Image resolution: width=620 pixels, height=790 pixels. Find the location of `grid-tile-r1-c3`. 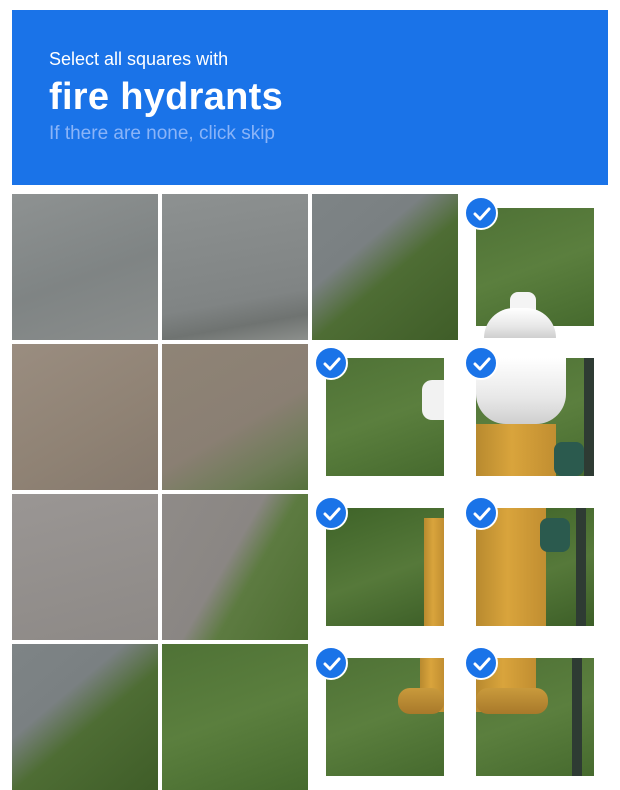

grid-tile-r1-c3 is located at coordinates (385, 267).